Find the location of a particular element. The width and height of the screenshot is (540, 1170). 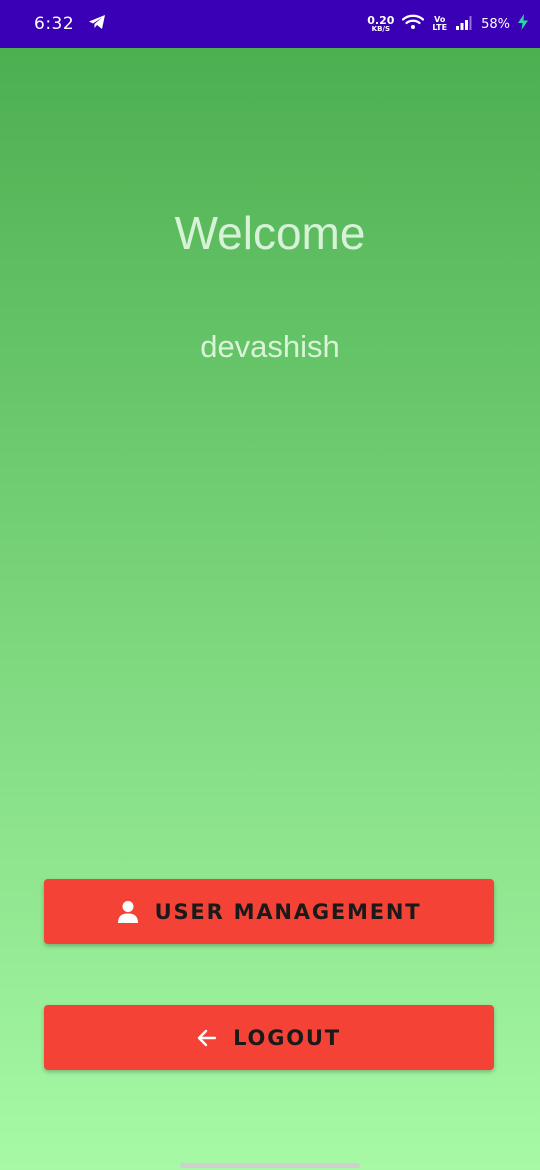

battery-percent: 58% is located at coordinates (495, 24).